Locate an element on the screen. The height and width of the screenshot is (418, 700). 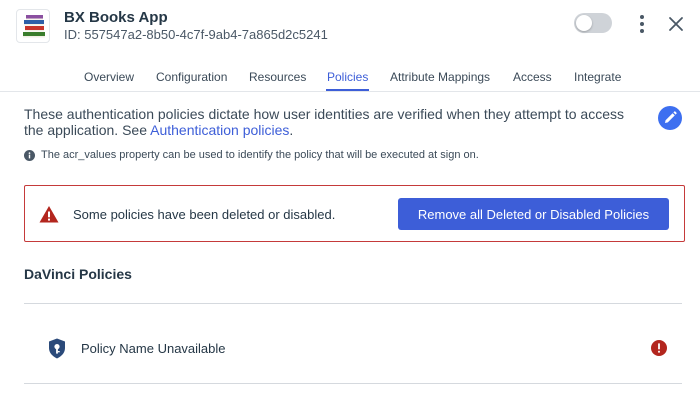
edit-policies-button is located at coordinates (670, 118).